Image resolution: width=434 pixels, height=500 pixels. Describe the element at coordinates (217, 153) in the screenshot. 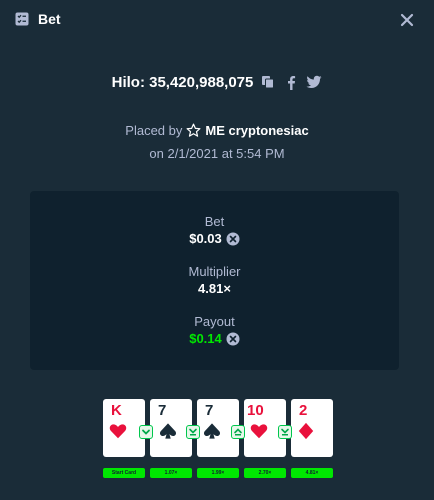

I see `bet-date: on 2/1/2021 at 5:54 PM` at that location.